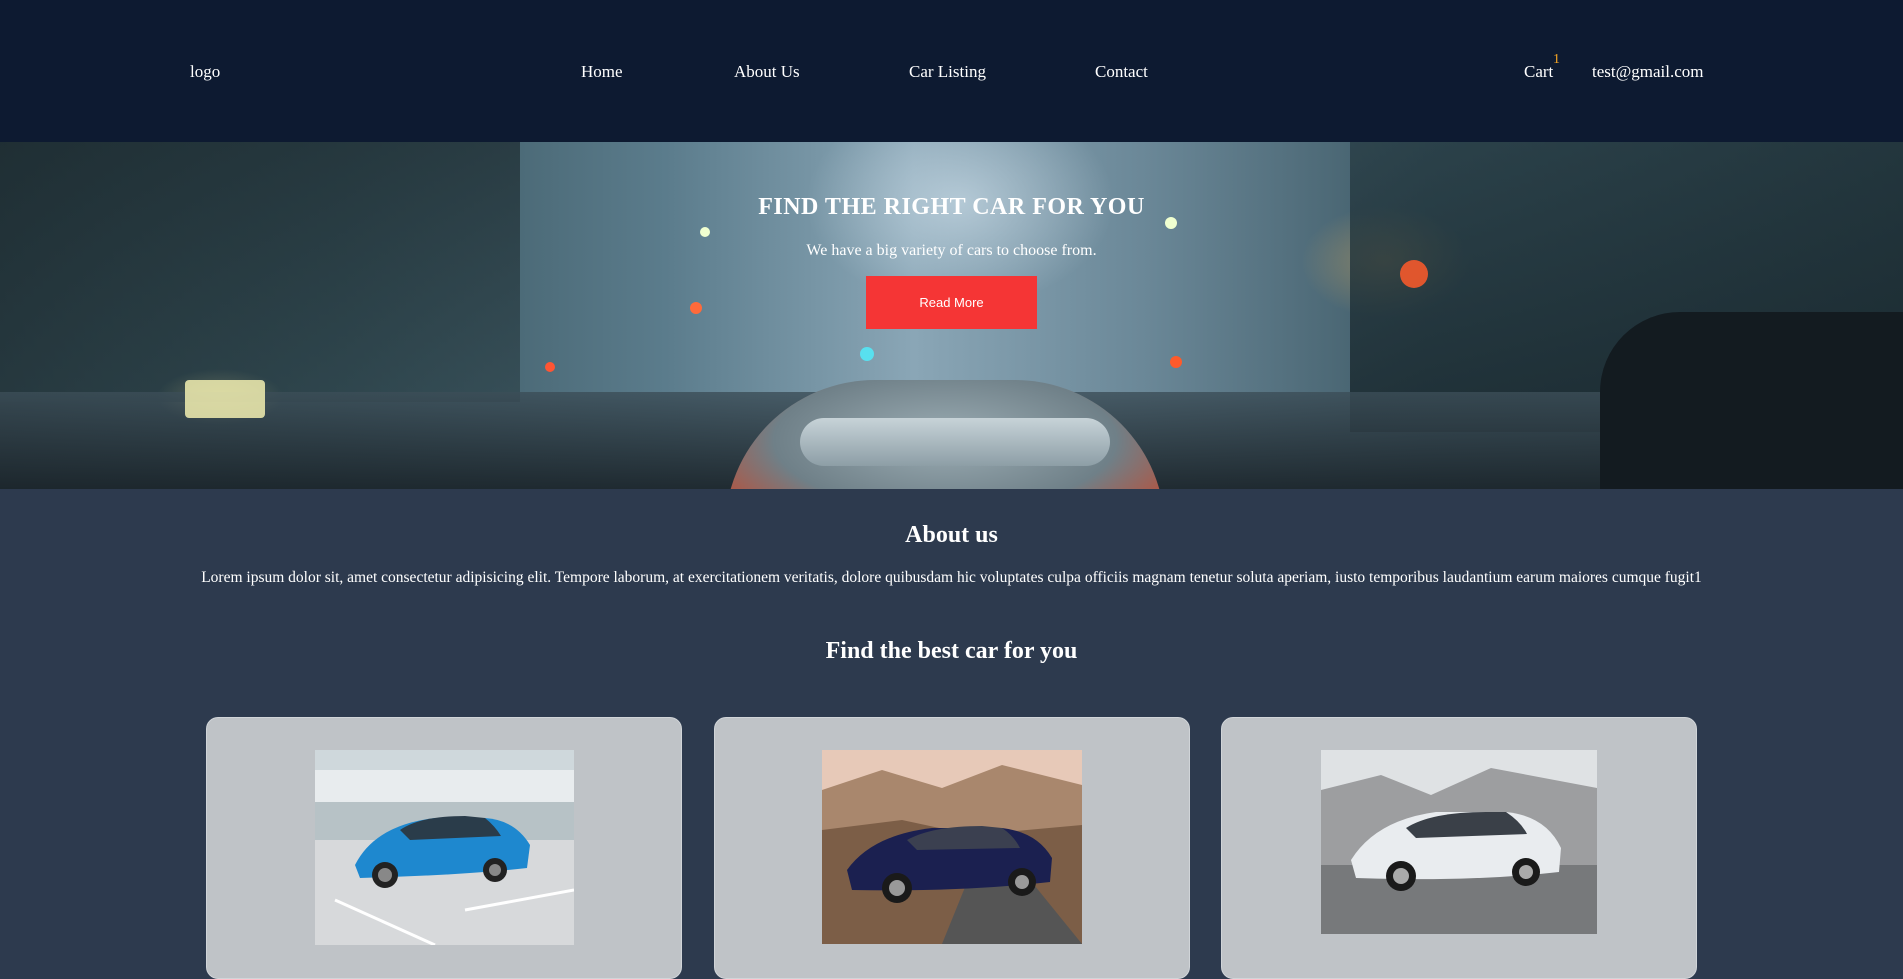 The image size is (1903, 979). I want to click on nav-contact-link: Contact, so click(1121, 72).